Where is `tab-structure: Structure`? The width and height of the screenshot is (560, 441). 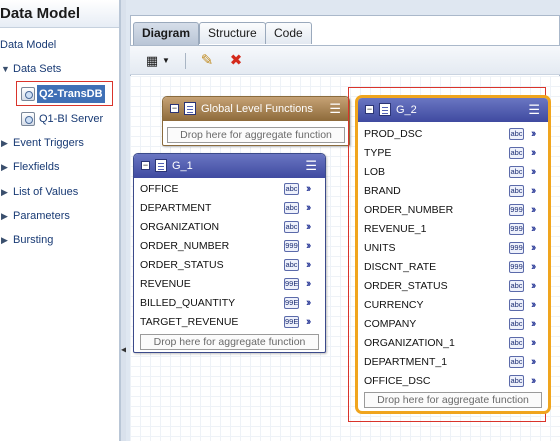
tab-structure: Structure is located at coordinates (232, 33).